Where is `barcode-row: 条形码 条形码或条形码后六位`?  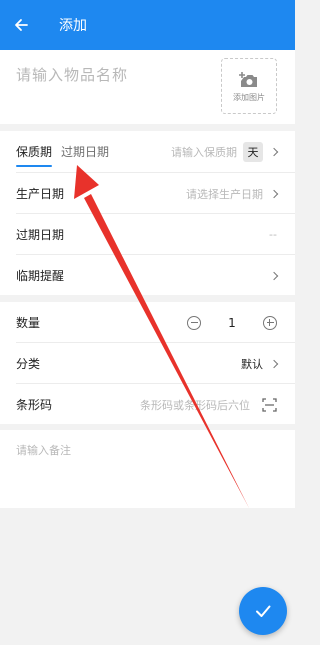 barcode-row: 条形码 条形码或条形码后六位 is located at coordinates (147, 404).